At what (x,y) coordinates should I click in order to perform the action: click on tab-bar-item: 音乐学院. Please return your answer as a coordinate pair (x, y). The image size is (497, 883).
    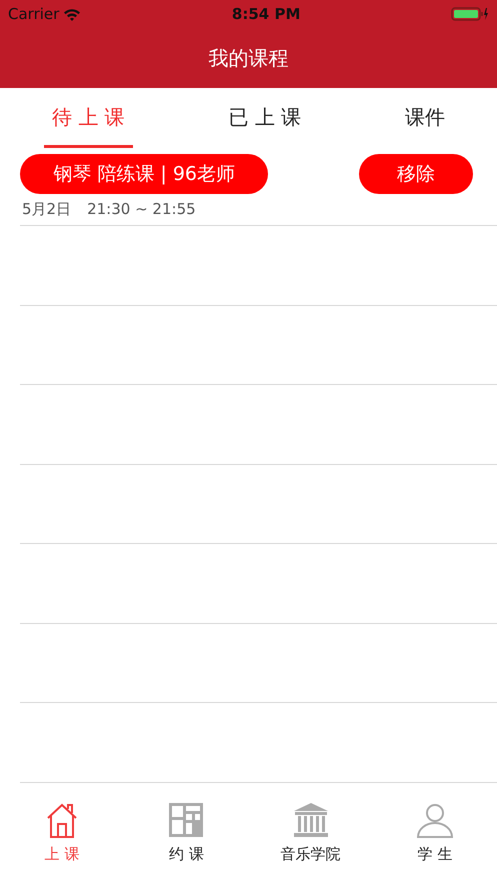
    Looking at the image, I should click on (310, 833).